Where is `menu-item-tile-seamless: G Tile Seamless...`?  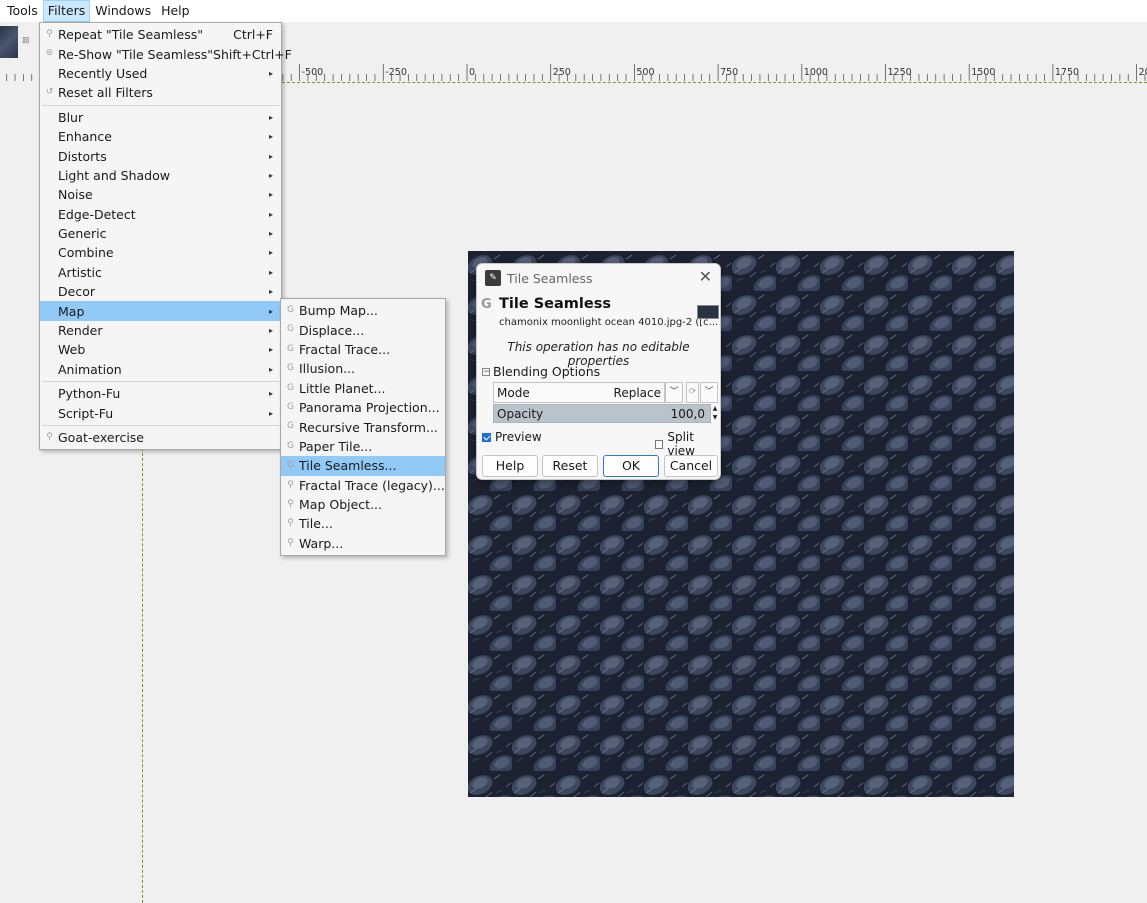
menu-item-tile-seamless: G Tile Seamless... is located at coordinates (363, 466).